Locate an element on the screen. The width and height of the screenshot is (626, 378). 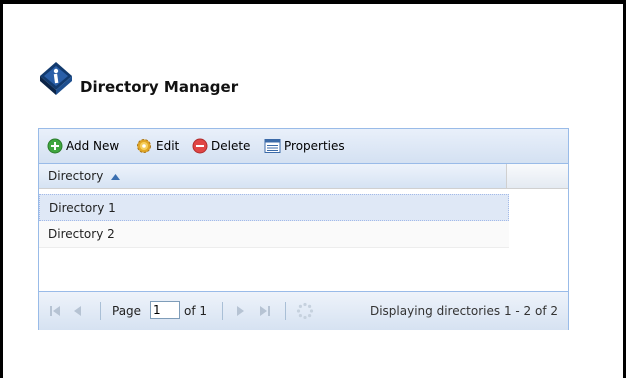
column-header-directory: Directory is located at coordinates (273, 176).